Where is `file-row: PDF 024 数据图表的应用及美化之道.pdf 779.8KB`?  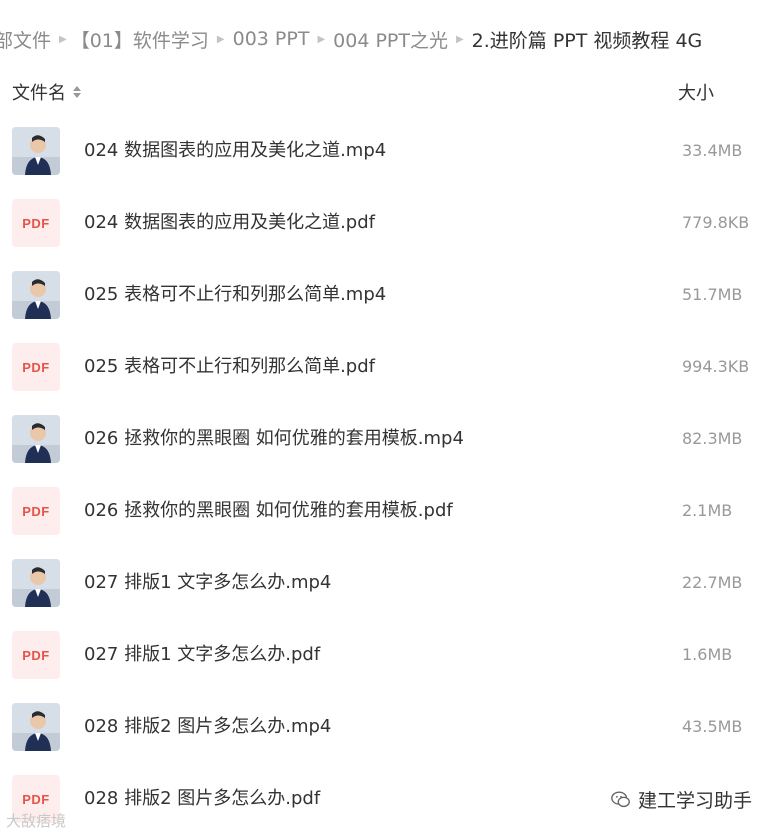 file-row: PDF 024 数据图表的应用及美化之道.pdf 779.8KB is located at coordinates (386, 223).